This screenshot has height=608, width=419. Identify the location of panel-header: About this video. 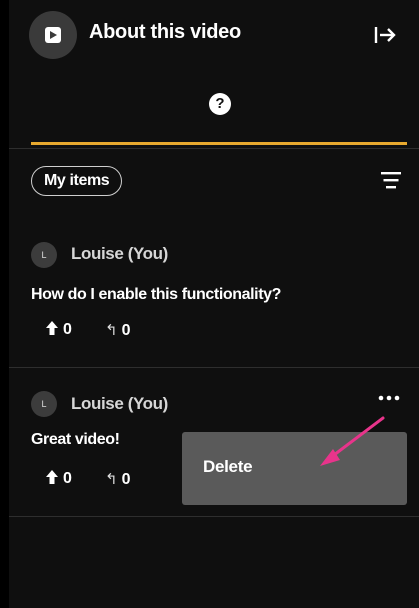
(214, 35).